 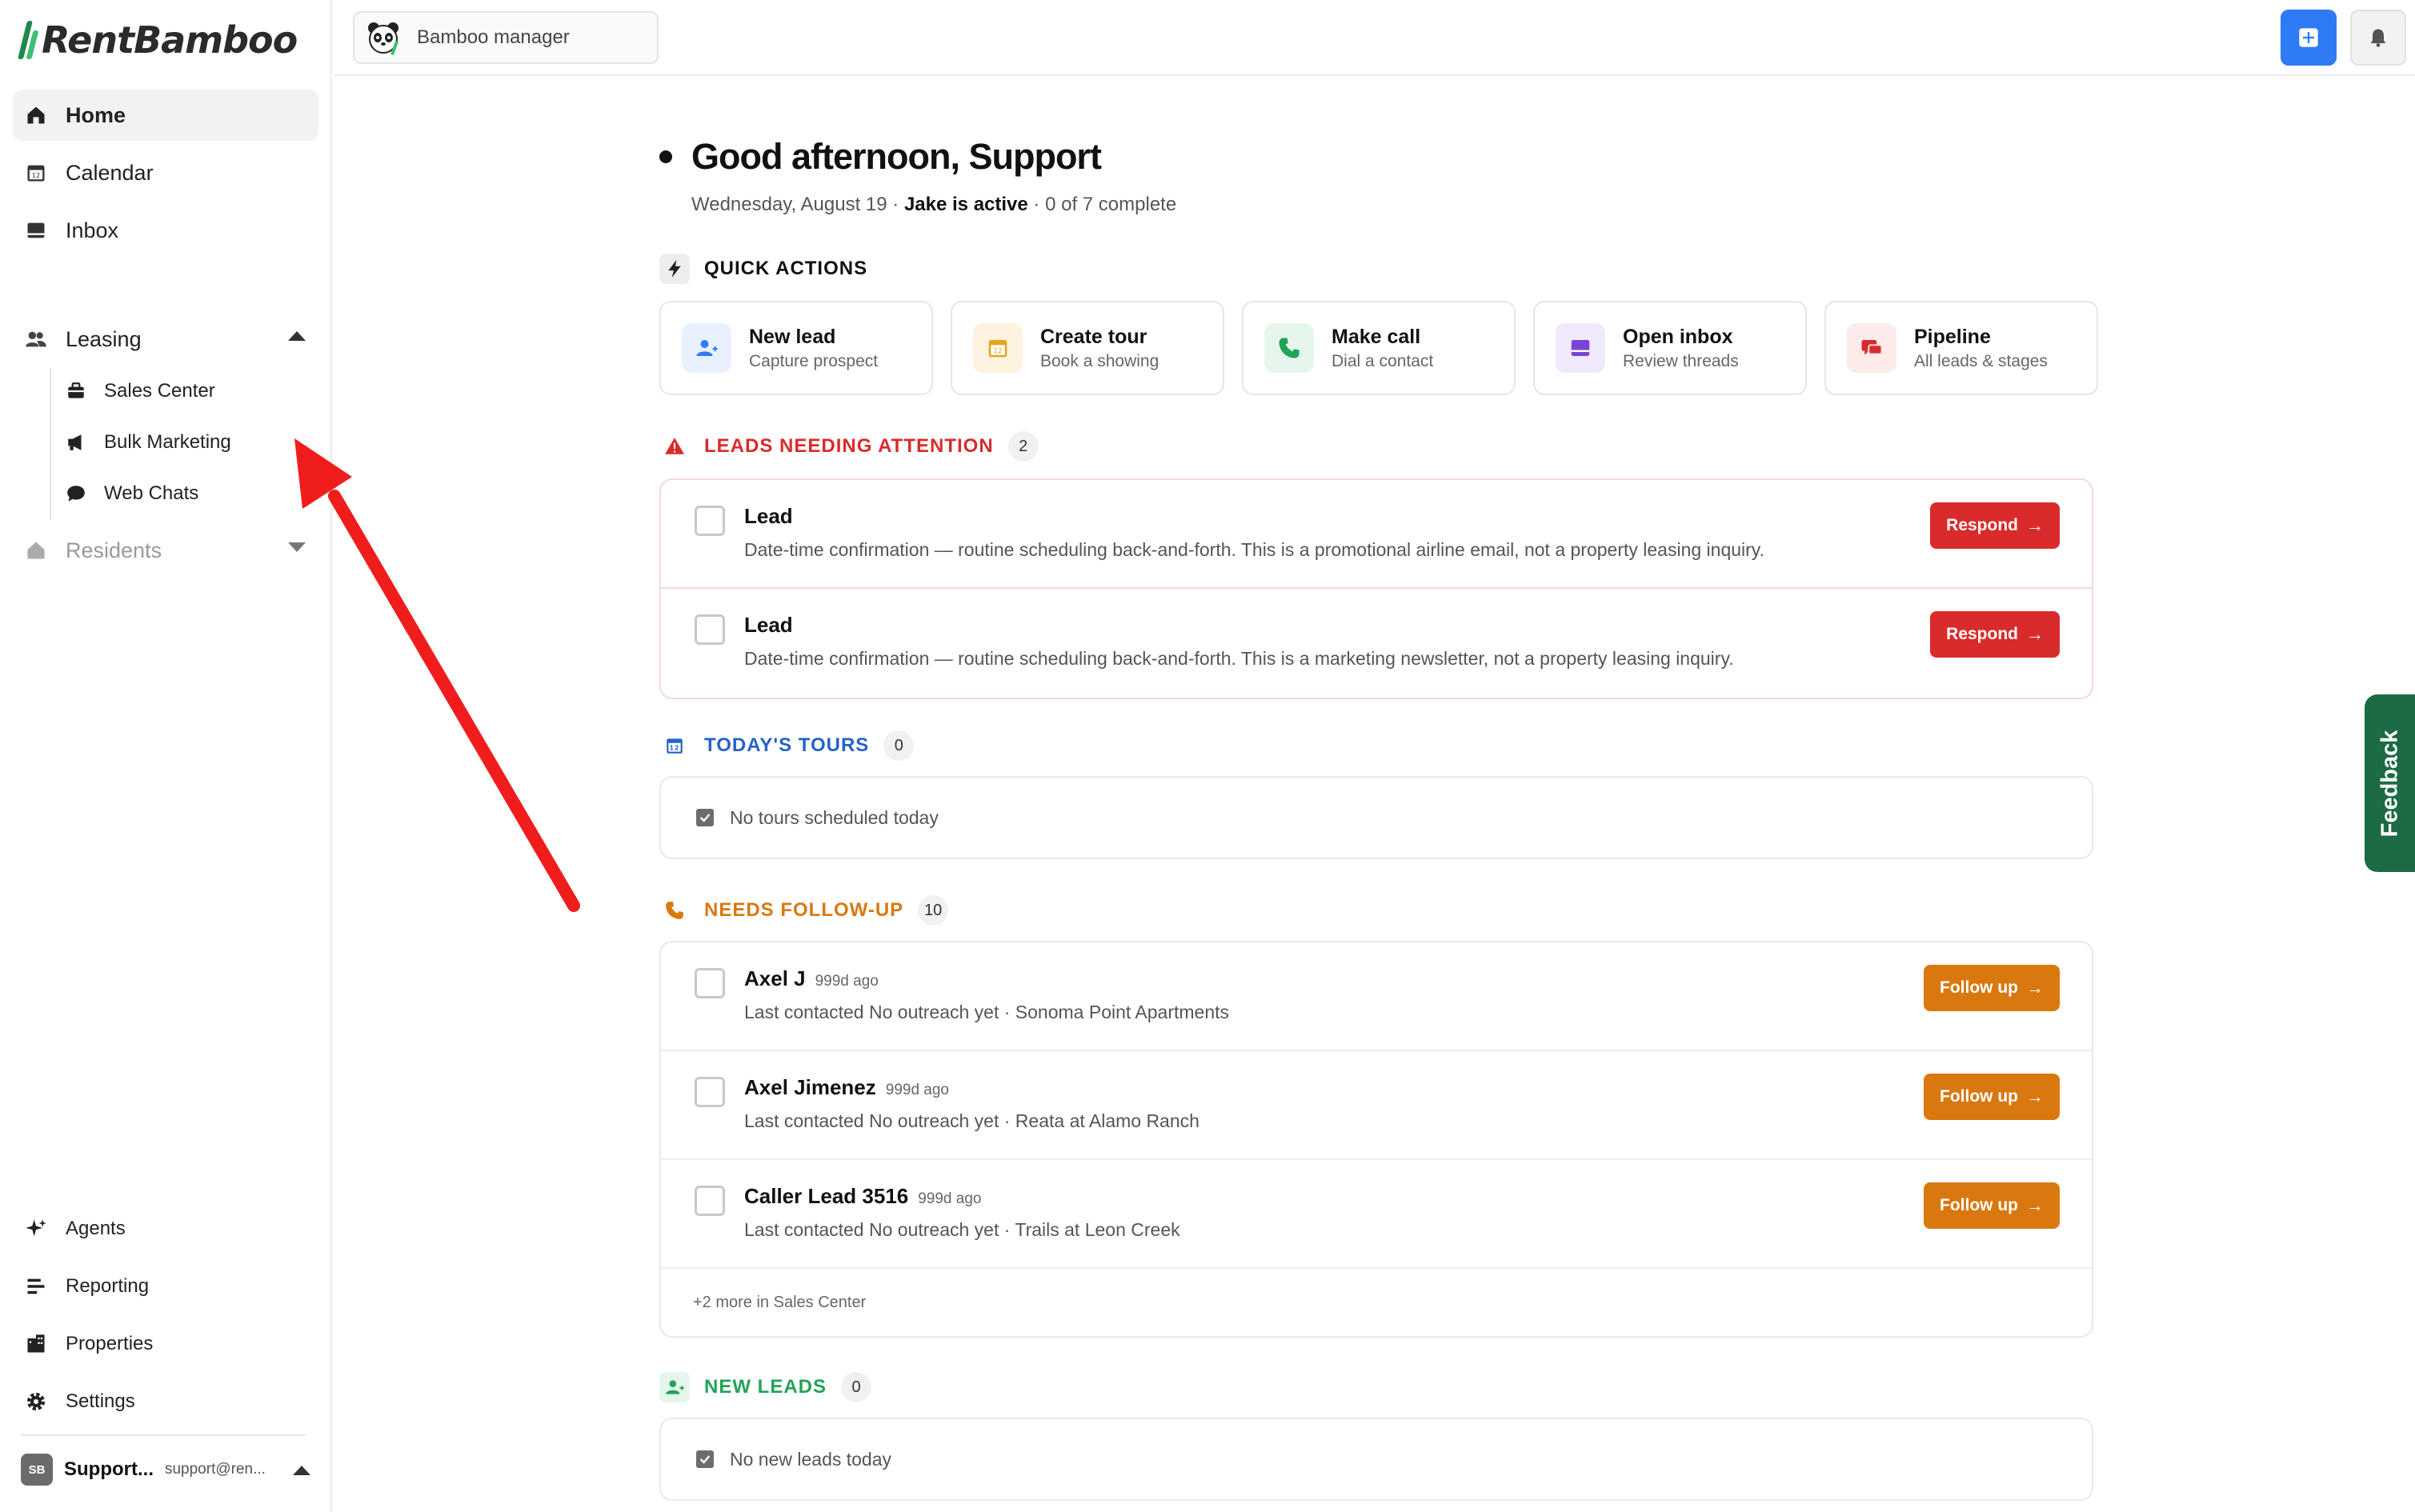 What do you see at coordinates (297, 547) in the screenshot?
I see `chevron-down-icon` at bounding box center [297, 547].